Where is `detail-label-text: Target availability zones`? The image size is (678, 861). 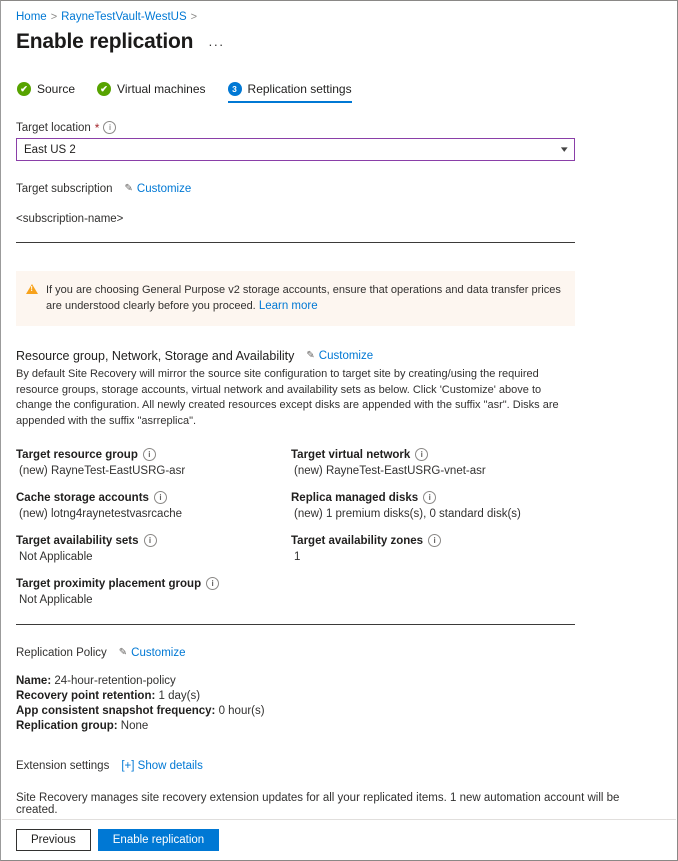 detail-label-text: Target availability zones is located at coordinates (357, 540).